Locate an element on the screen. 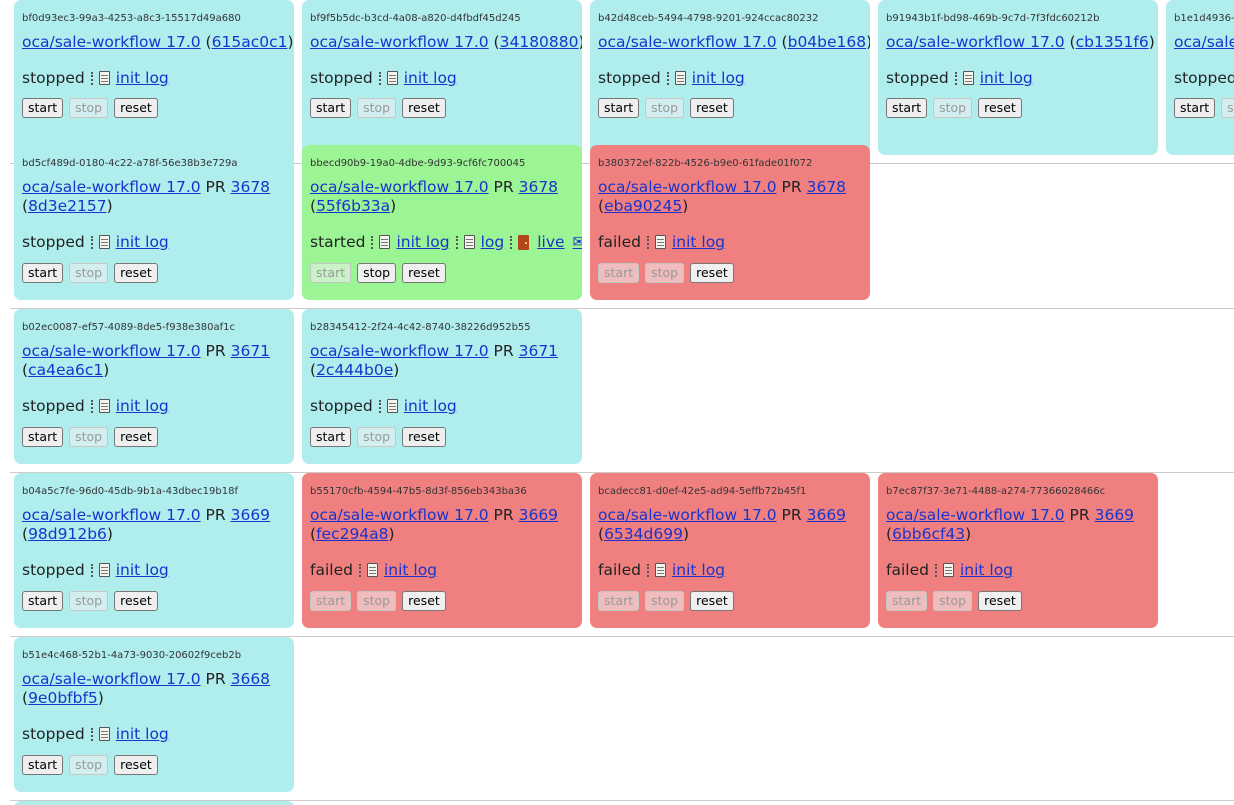 Image resolution: width=1234 pixels, height=805 pixels. log-link: log is located at coordinates (493, 242).